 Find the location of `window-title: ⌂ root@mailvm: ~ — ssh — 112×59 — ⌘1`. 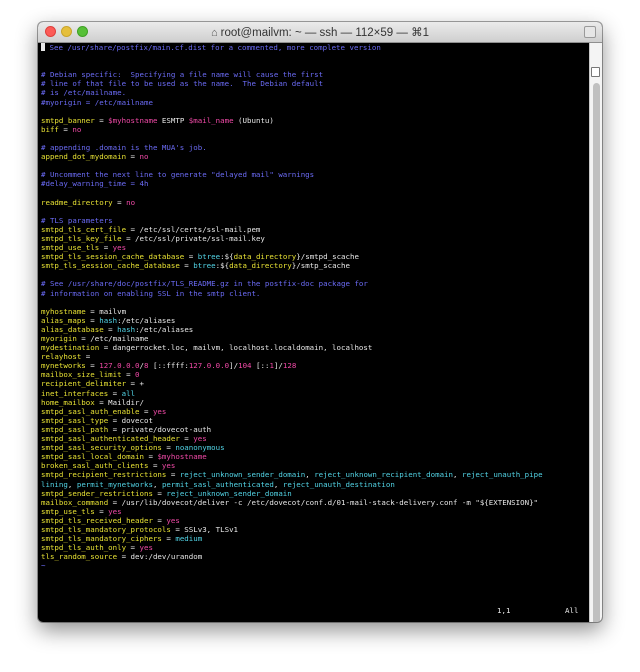

window-title: ⌂ root@mailvm: ~ — ssh — 112×59 — ⌘1 is located at coordinates (320, 32).